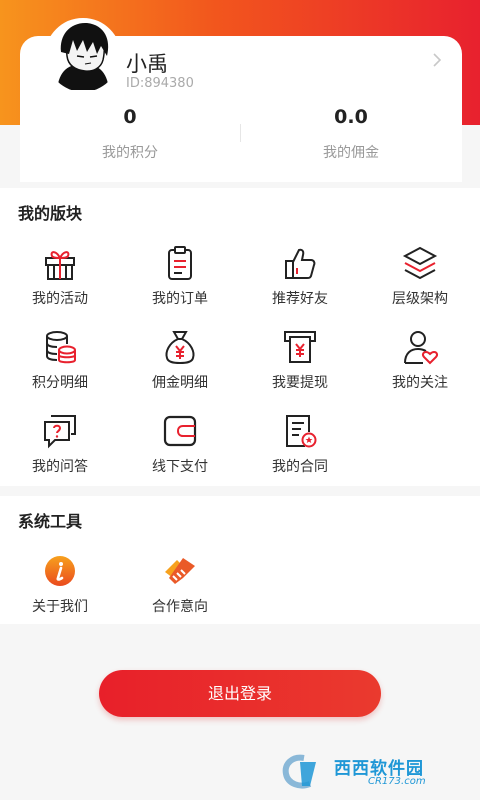  What do you see at coordinates (180, 263) in the screenshot?
I see `clipboard-icon` at bounding box center [180, 263].